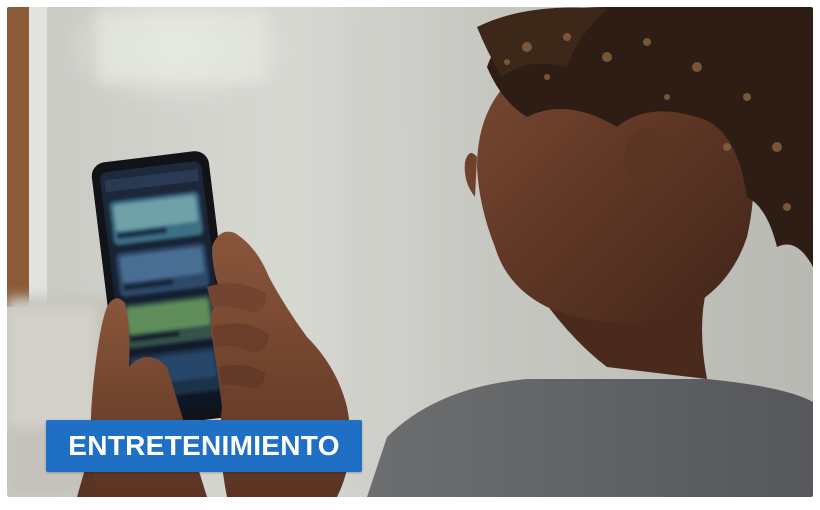  I want to click on category-badge: ENTRETENIMIENTO, so click(204, 446).